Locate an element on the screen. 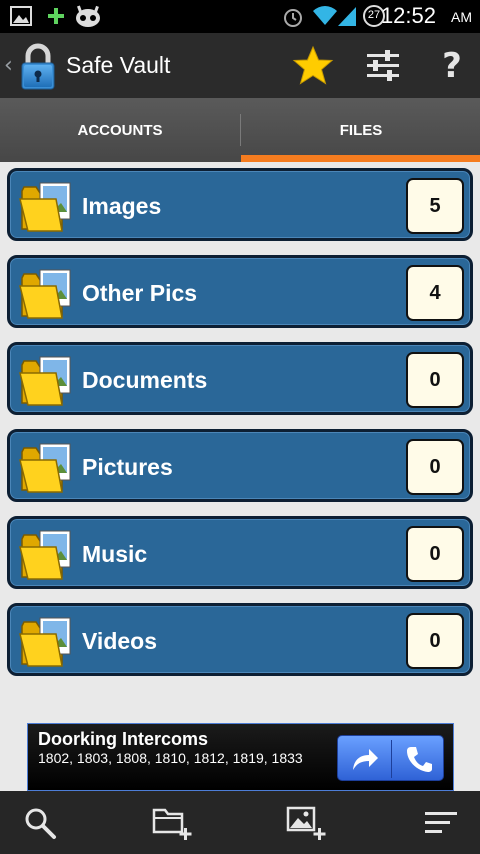 The width and height of the screenshot is (480, 854). bottom-toolbar is located at coordinates (240, 822).